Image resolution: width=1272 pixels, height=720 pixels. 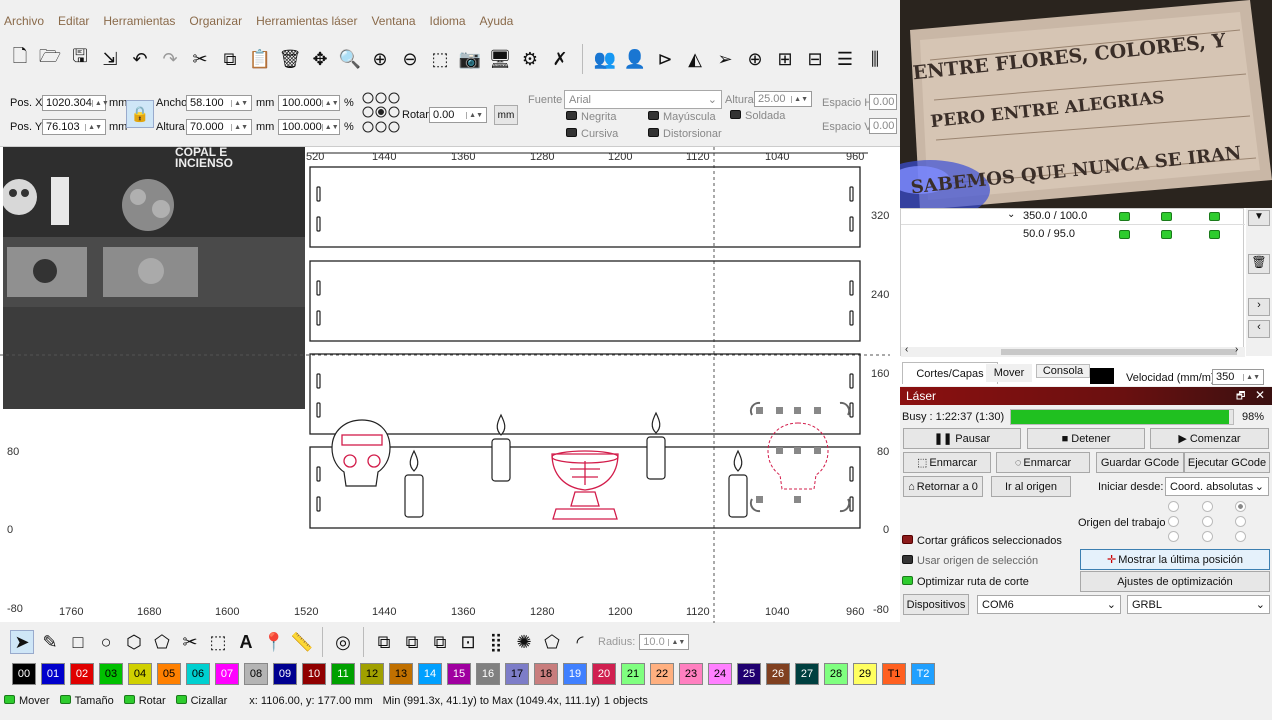 What do you see at coordinates (1140, 462) in the screenshot?
I see `guardar-gcode-button: Guardar GCode` at bounding box center [1140, 462].